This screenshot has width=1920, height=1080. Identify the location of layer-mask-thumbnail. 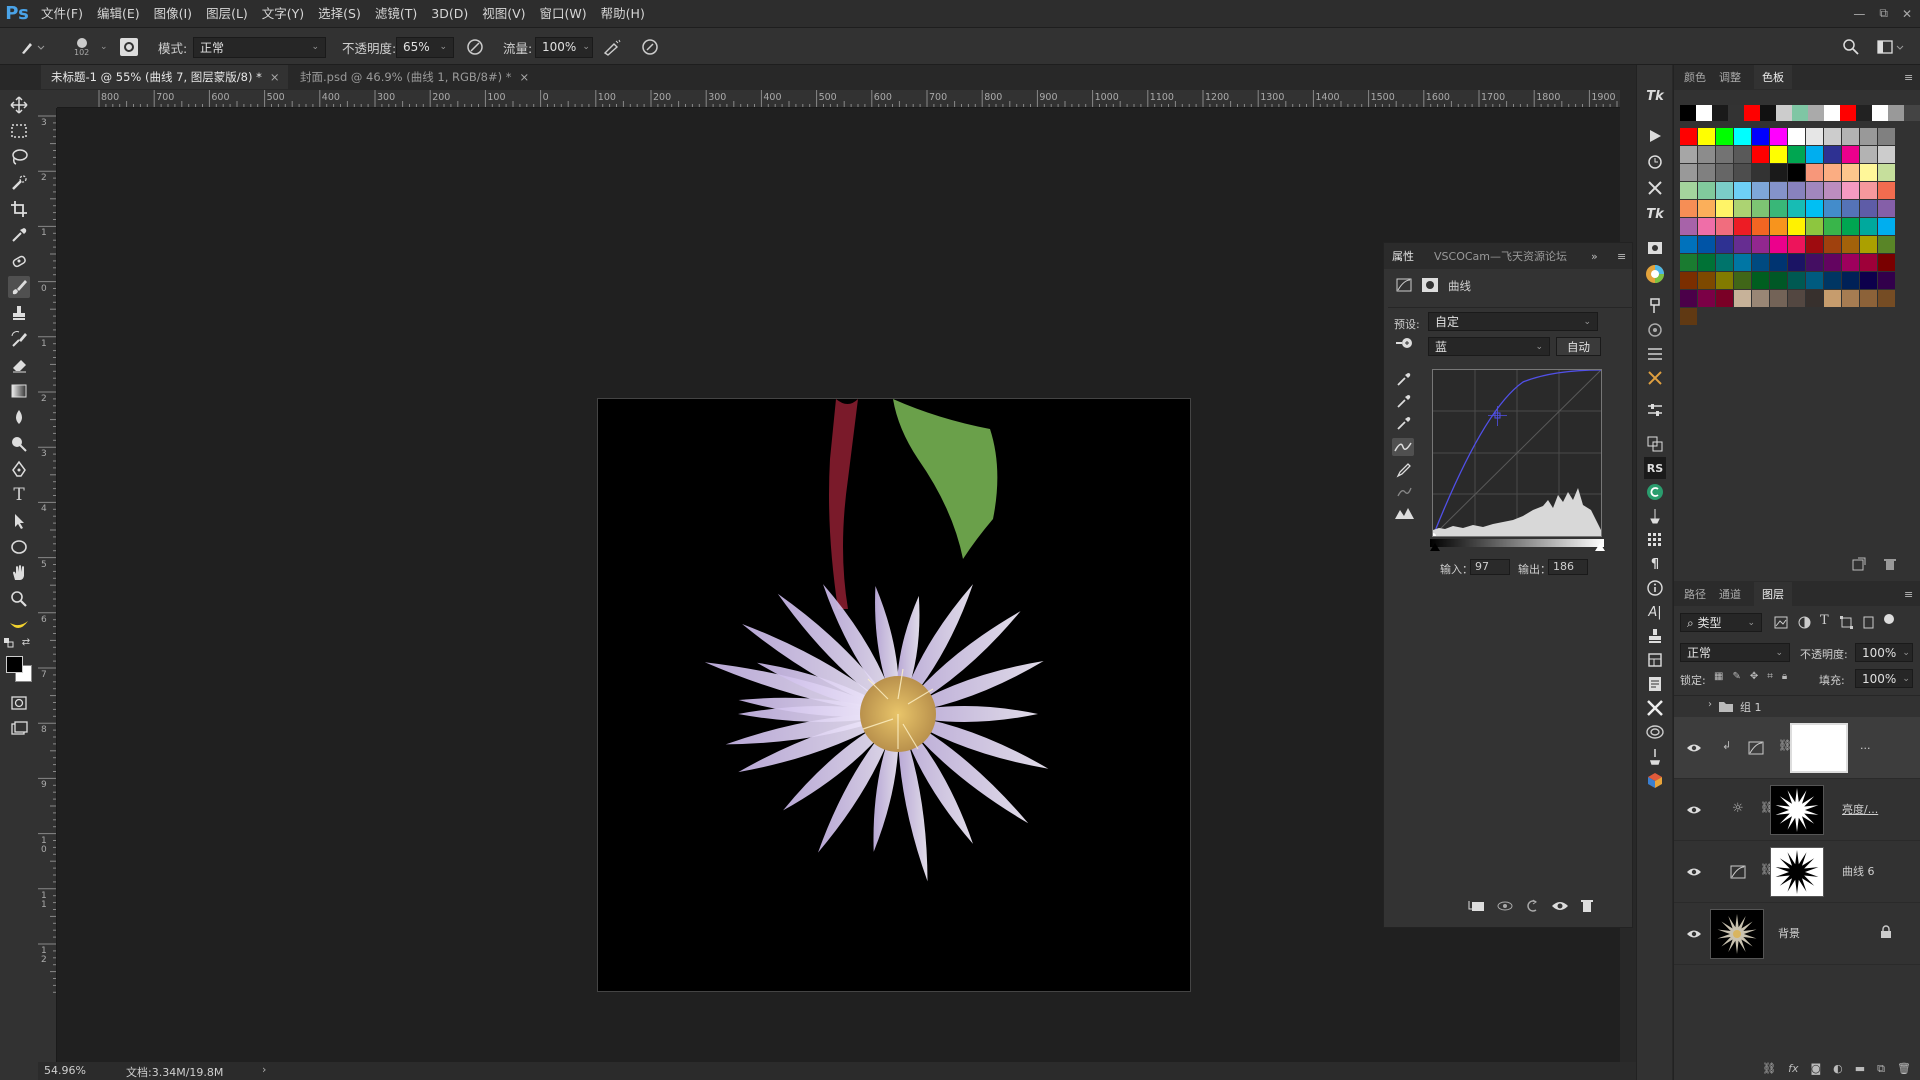
(1819, 748).